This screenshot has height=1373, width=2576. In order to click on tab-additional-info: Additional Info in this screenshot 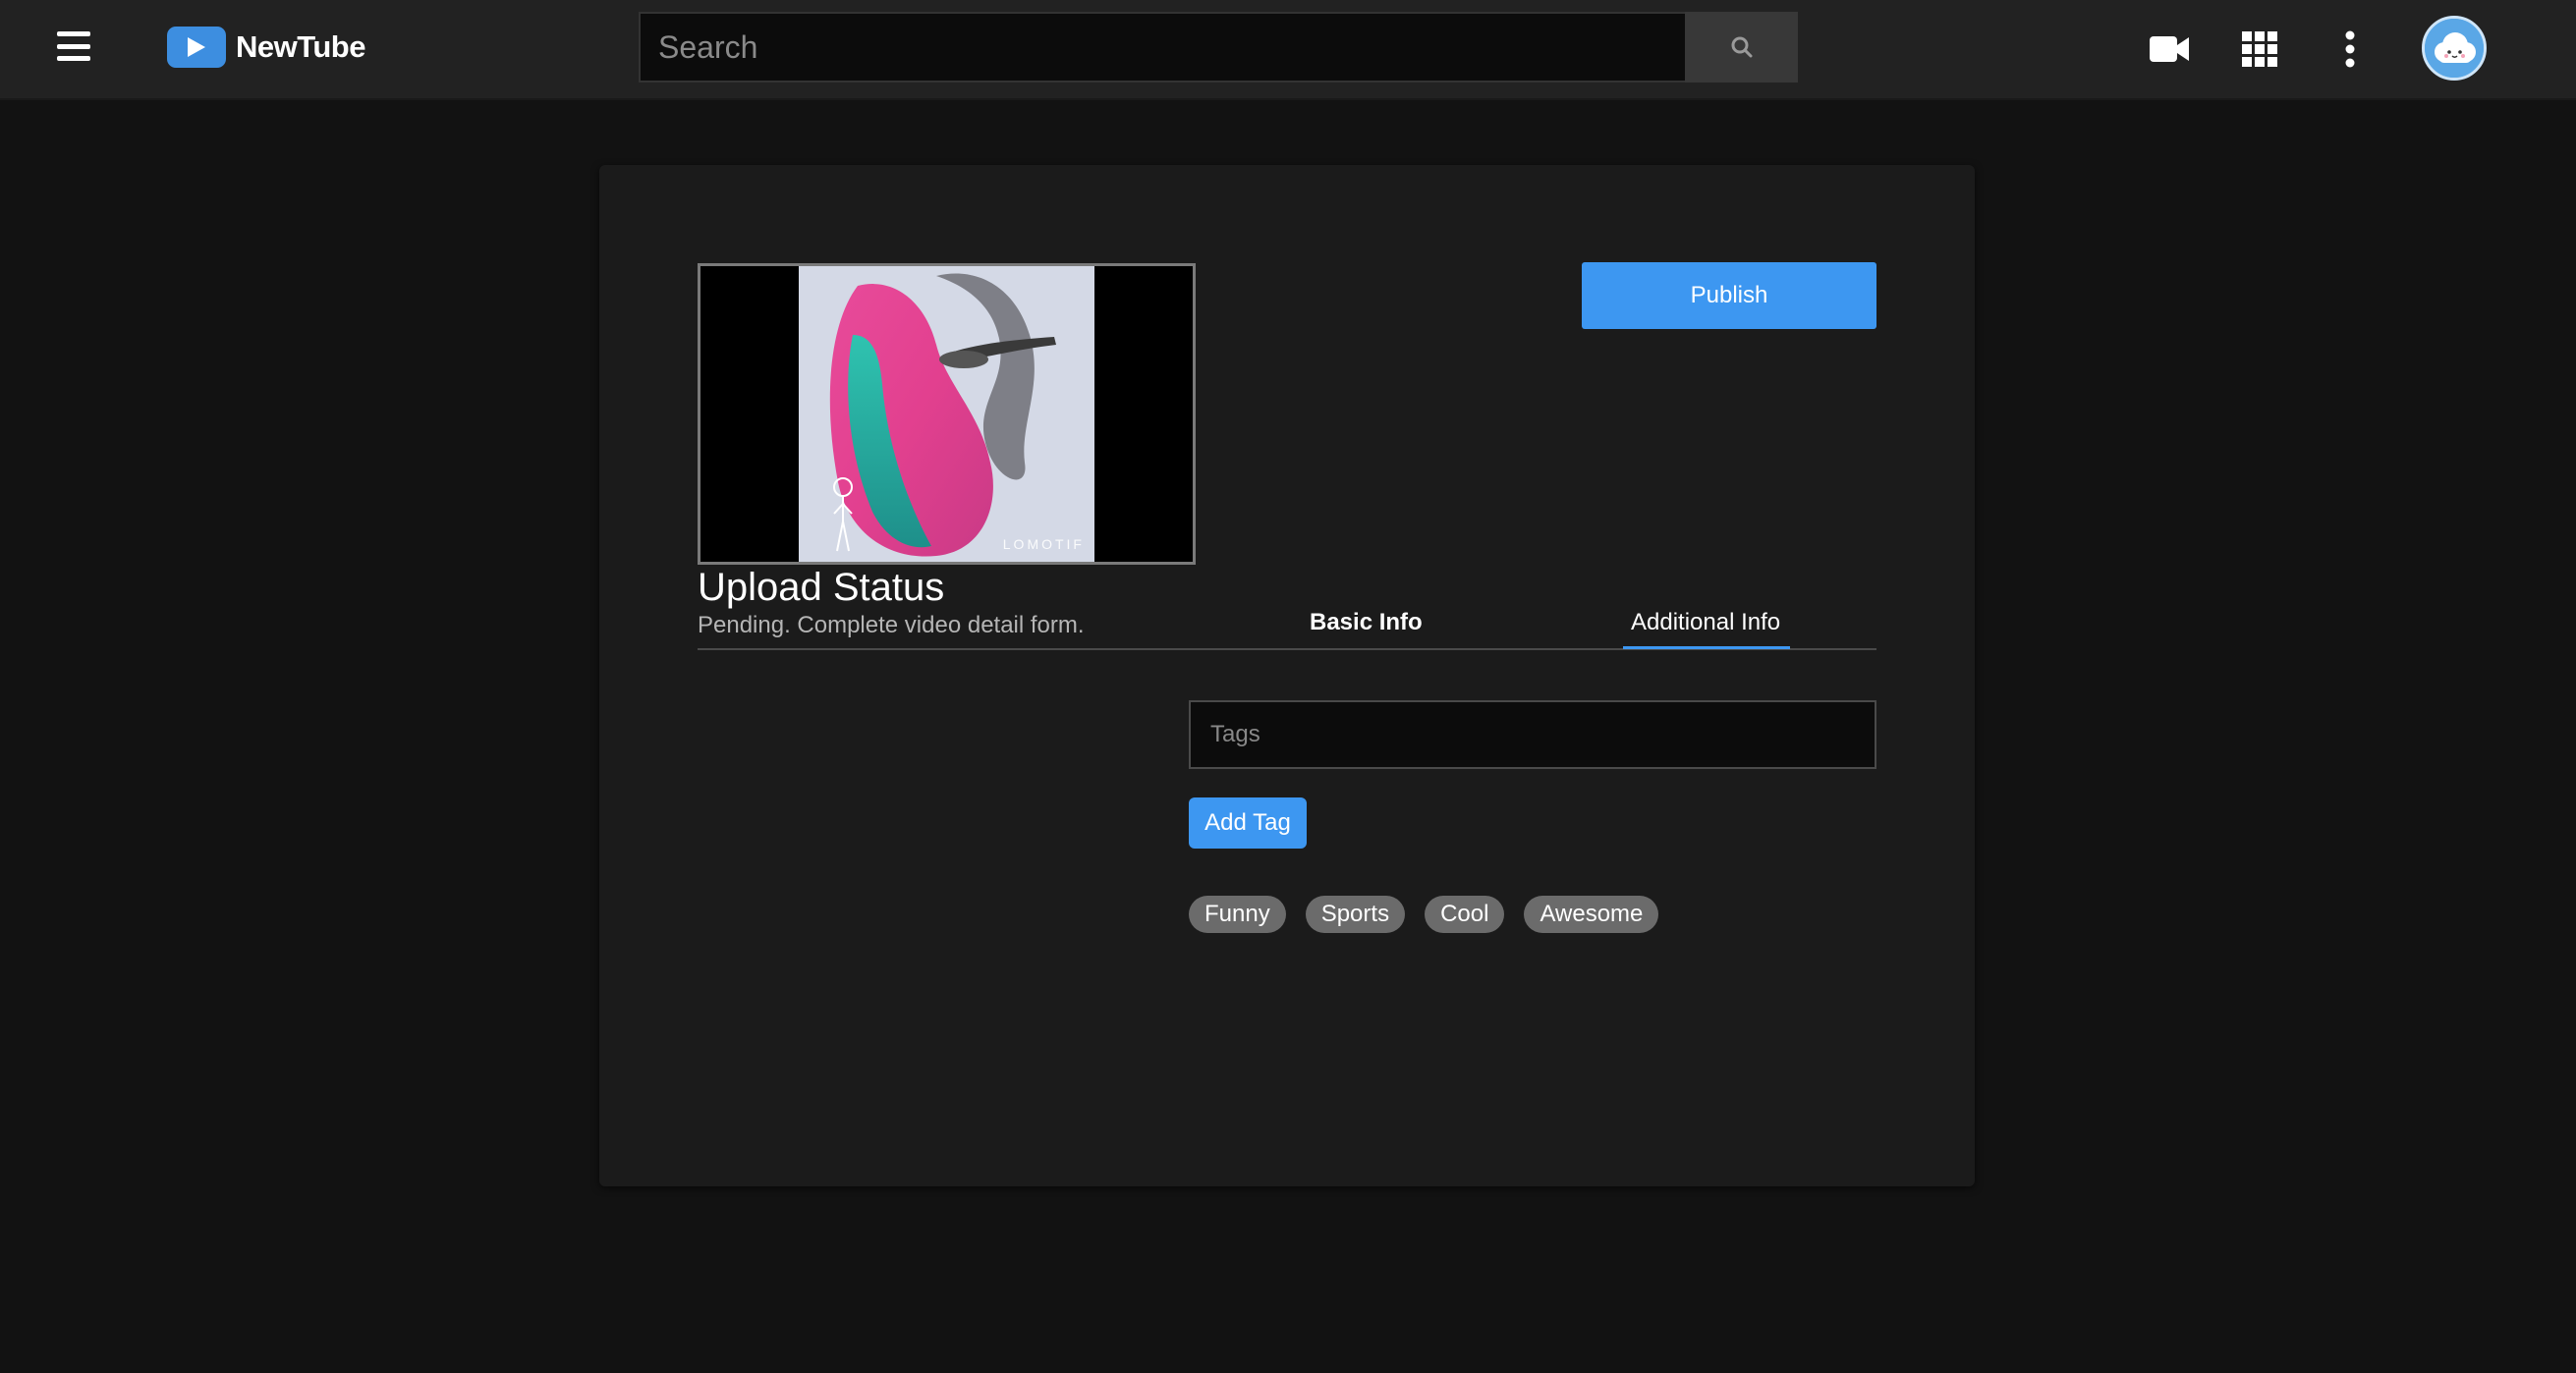, I will do `click(1705, 622)`.